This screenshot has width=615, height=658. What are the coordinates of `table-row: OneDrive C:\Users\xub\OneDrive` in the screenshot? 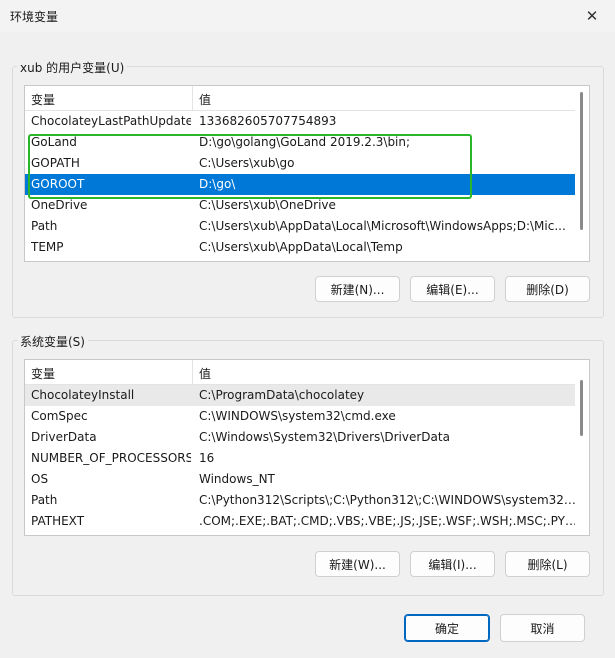 It's located at (300, 205).